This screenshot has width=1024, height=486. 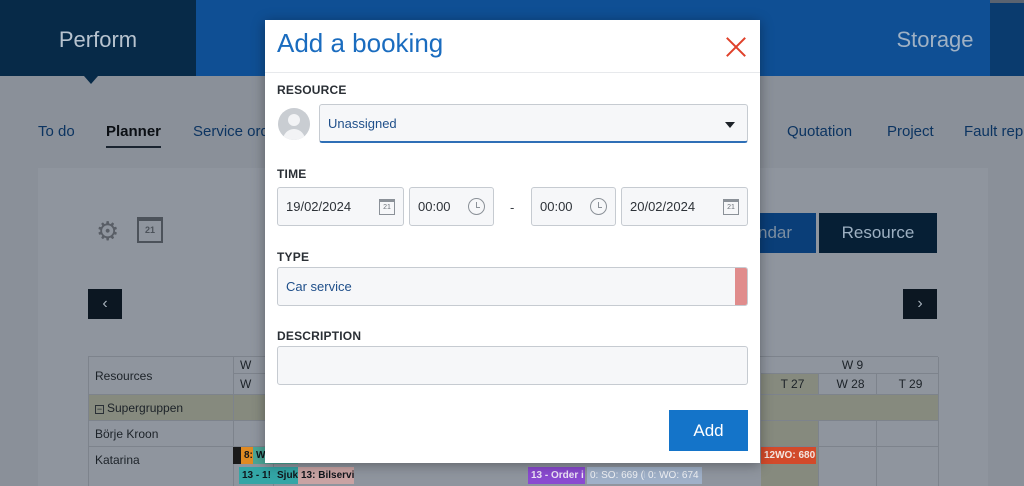 I want to click on gear-icon: ⚙, so click(x=107, y=231).